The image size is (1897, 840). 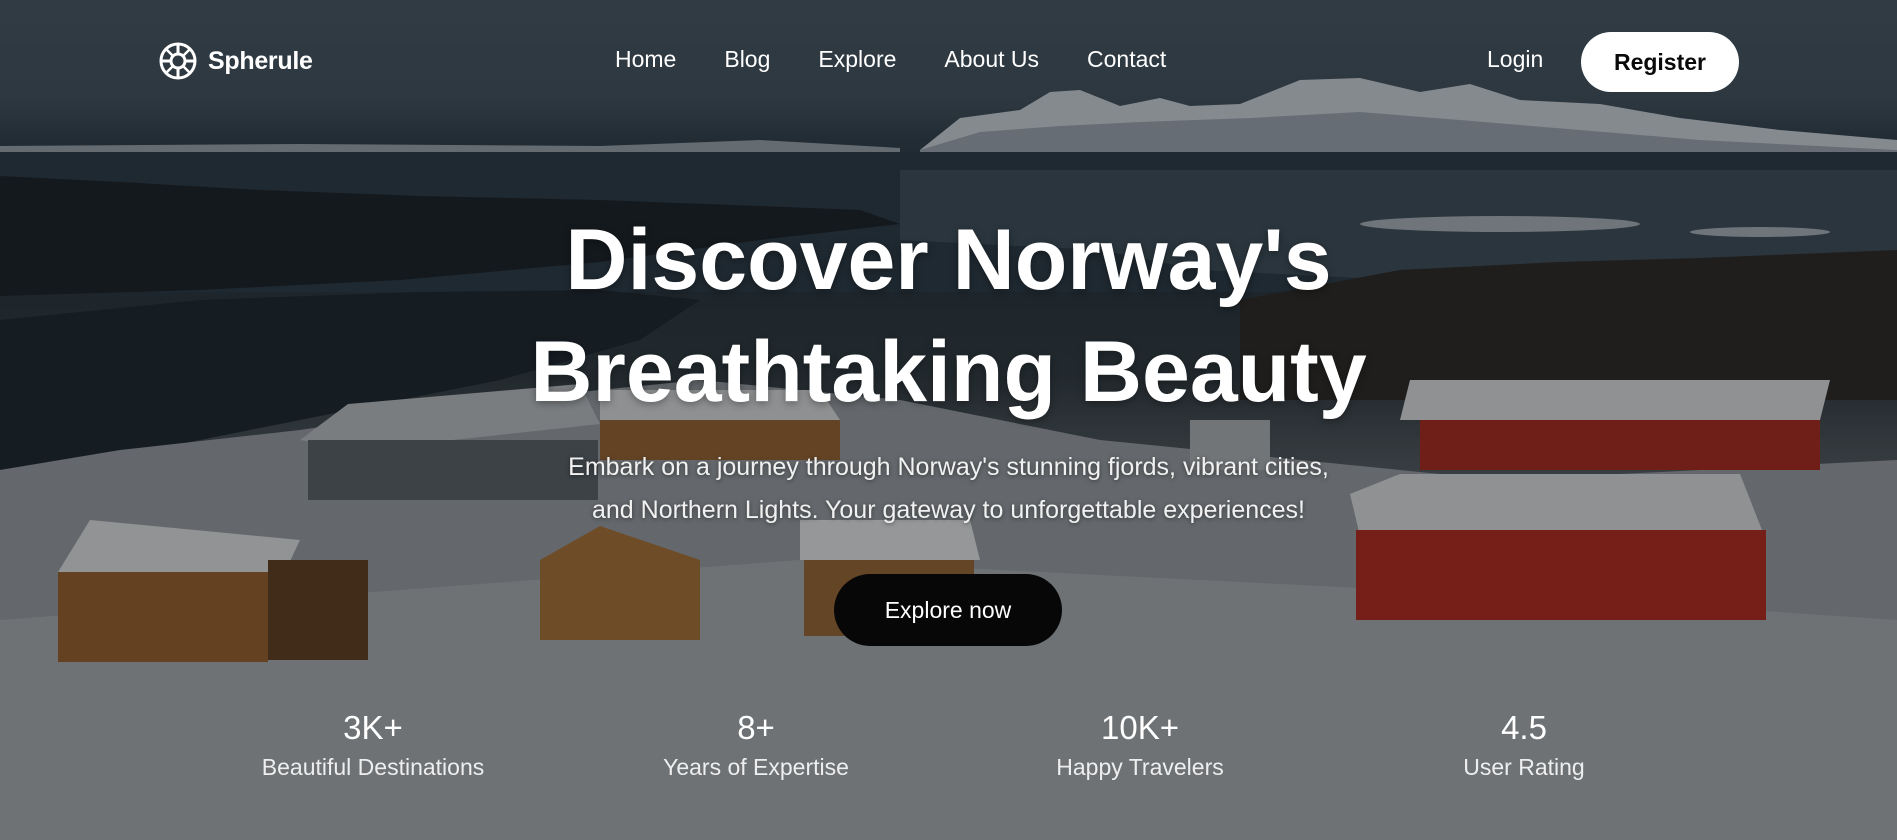 I want to click on stat-value: 8+, so click(x=756, y=727).